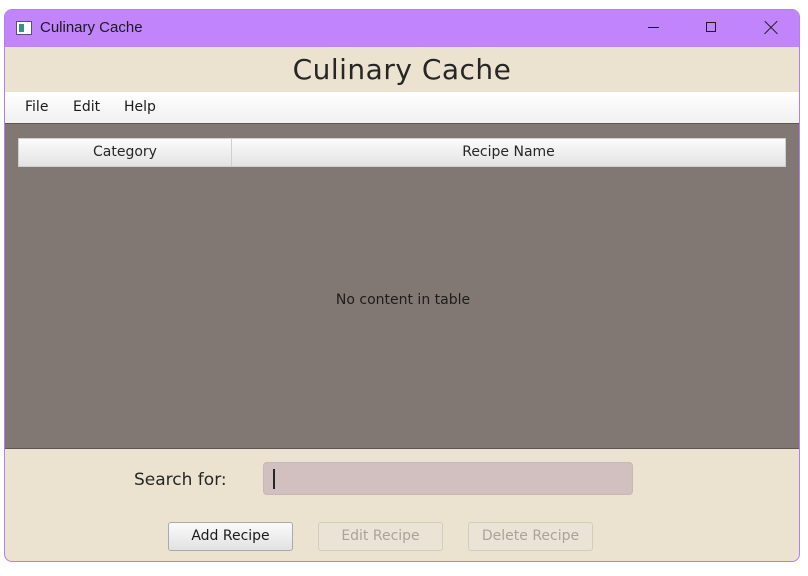  Describe the element at coordinates (530, 536) in the screenshot. I see `delete-recipe-button: Delete Recipe` at that location.